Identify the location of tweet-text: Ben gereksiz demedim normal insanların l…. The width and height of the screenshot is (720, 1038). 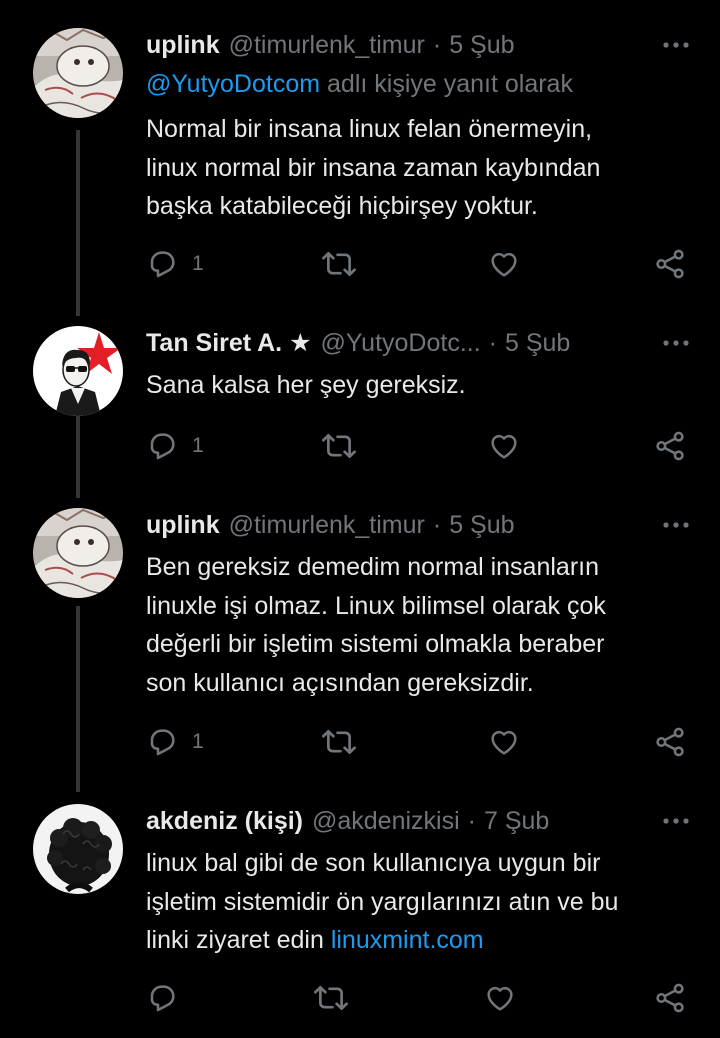
(418, 625).